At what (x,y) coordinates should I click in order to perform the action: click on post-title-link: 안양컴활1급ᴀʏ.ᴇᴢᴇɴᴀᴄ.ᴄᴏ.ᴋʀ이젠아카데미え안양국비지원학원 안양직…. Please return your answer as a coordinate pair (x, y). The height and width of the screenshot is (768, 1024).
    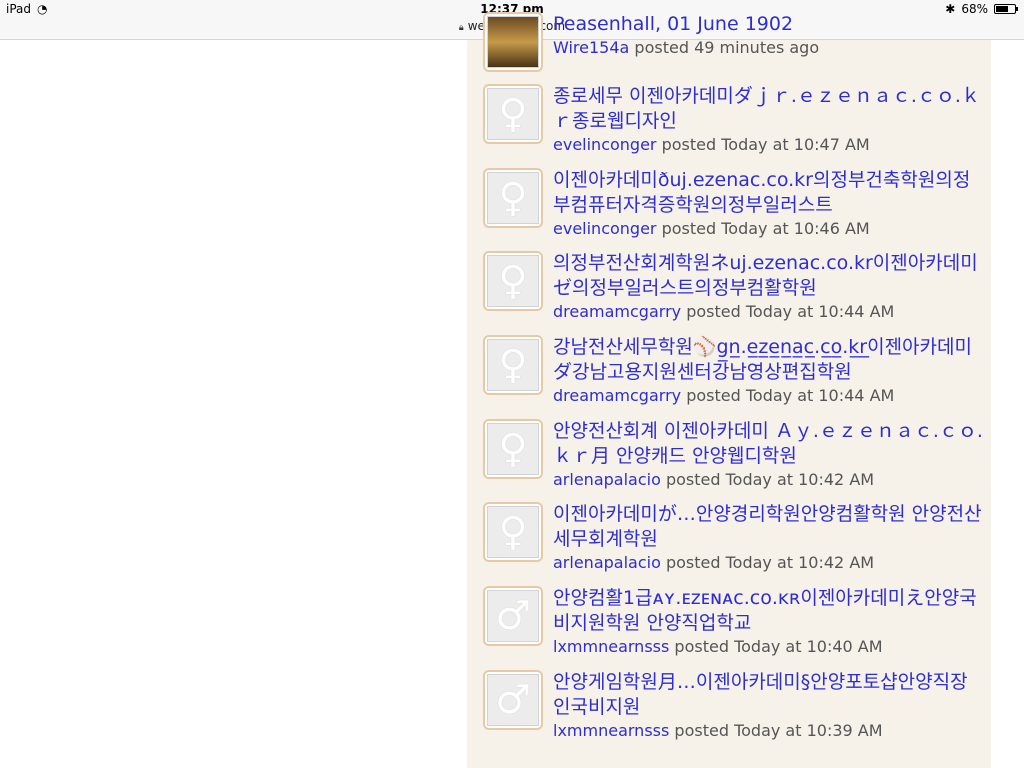
    Looking at the image, I should click on (768, 611).